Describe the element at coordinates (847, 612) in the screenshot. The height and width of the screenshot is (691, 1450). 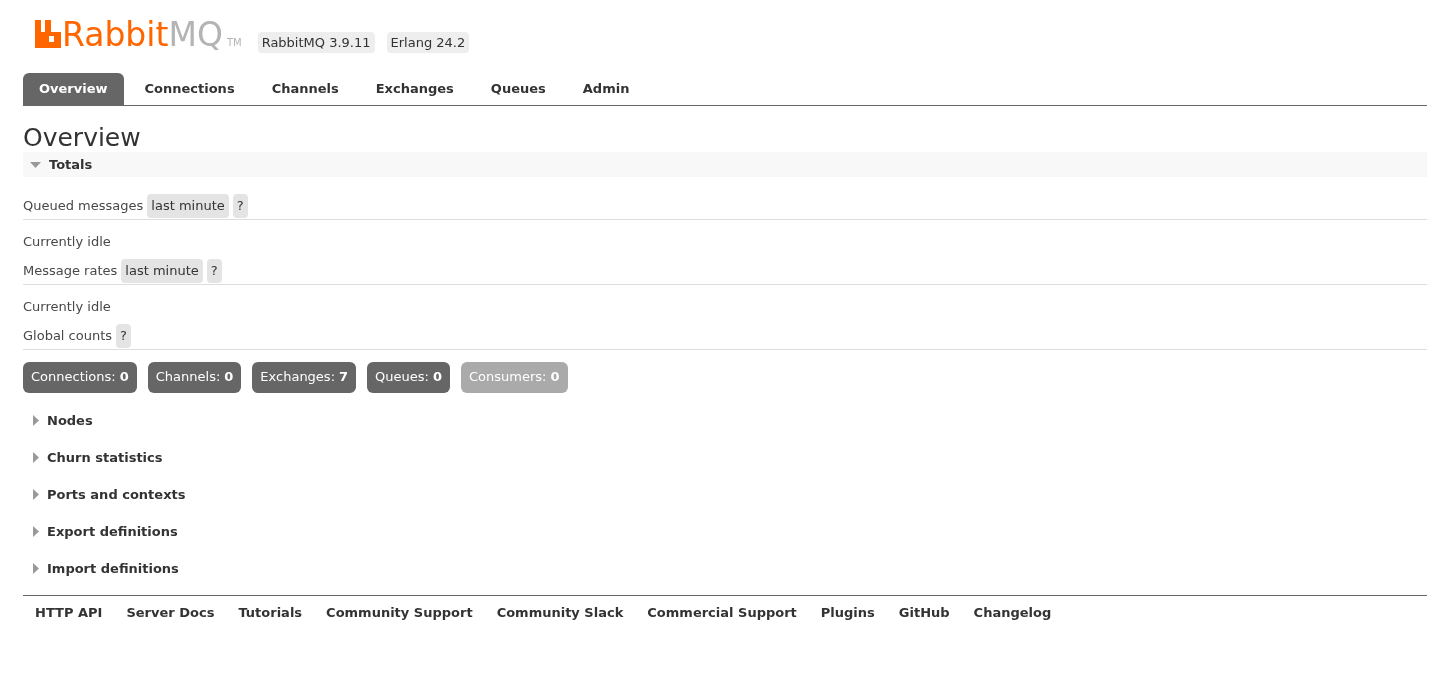
I see `footer-link: Plugins` at that location.